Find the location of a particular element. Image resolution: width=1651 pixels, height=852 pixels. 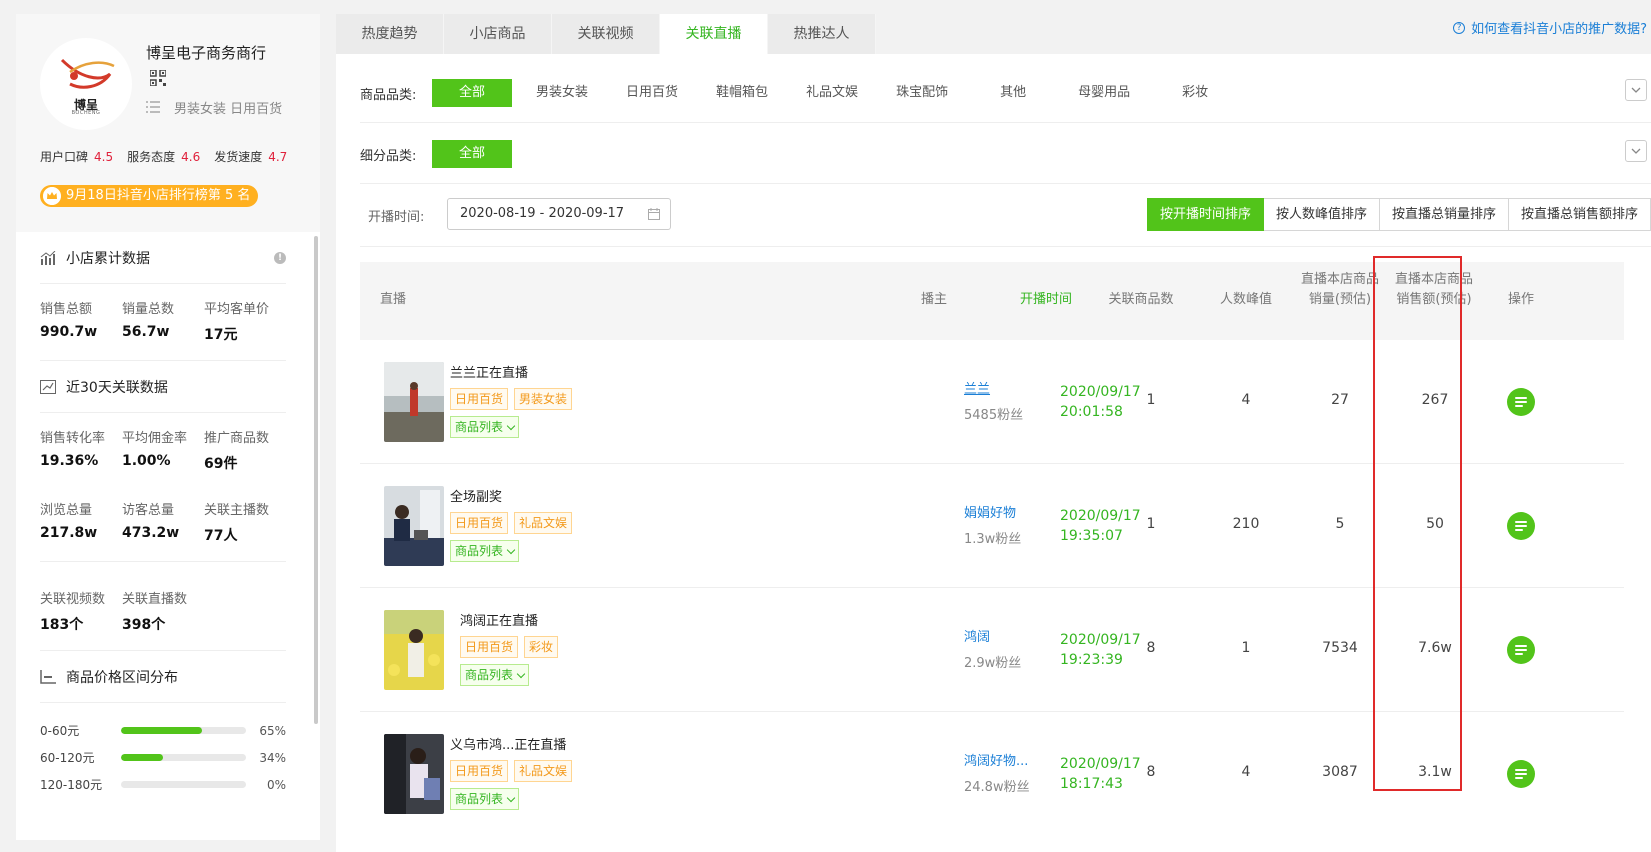

anchor-name-link: 鸿阔 is located at coordinates (977, 635).